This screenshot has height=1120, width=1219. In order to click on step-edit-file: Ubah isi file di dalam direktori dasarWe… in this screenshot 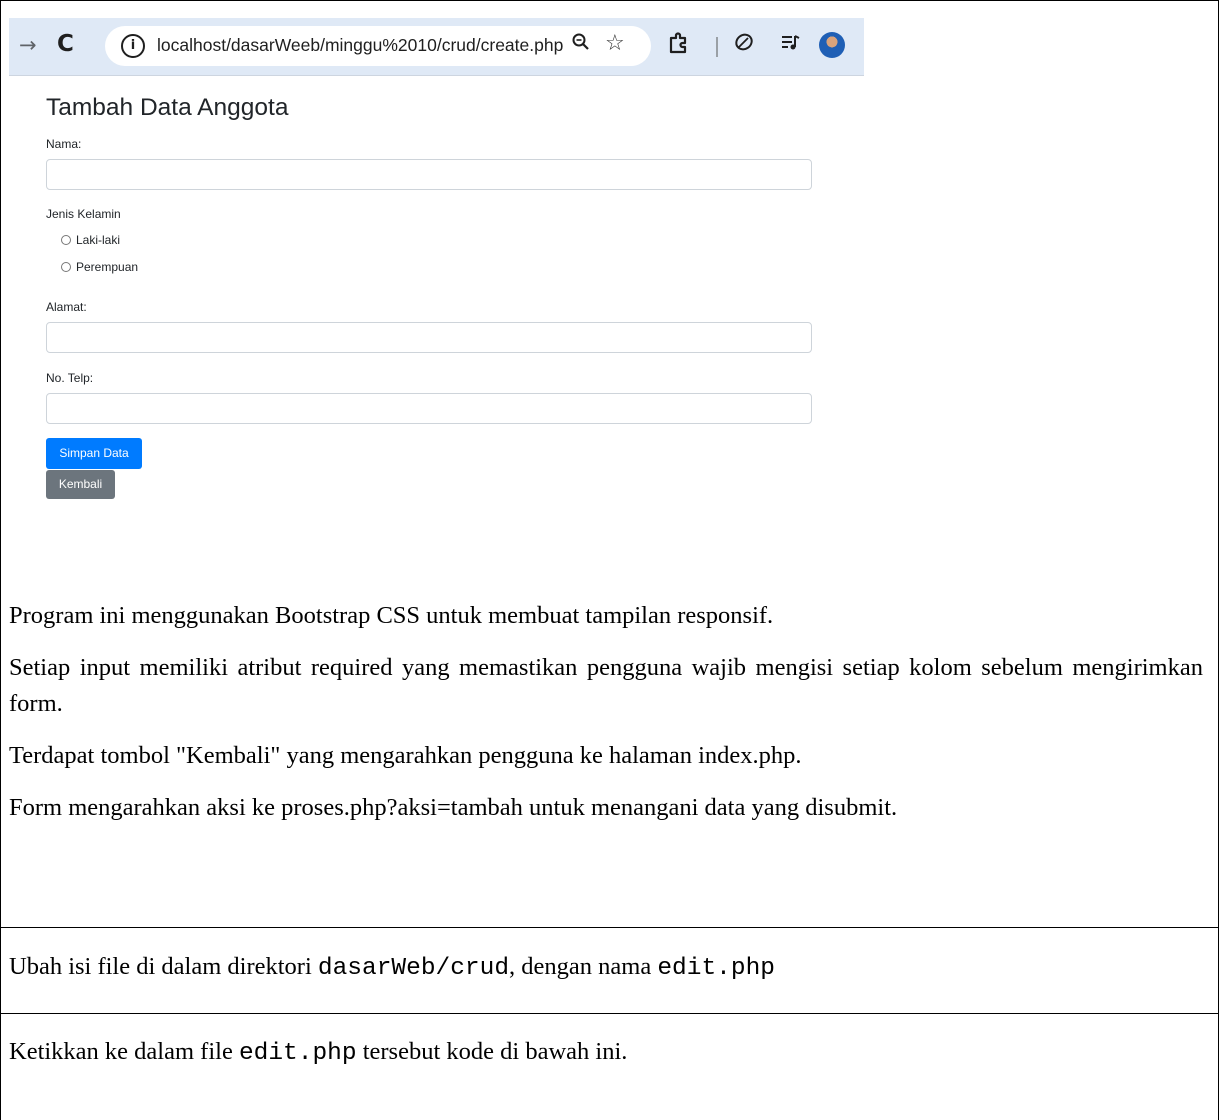, I will do `click(606, 968)`.